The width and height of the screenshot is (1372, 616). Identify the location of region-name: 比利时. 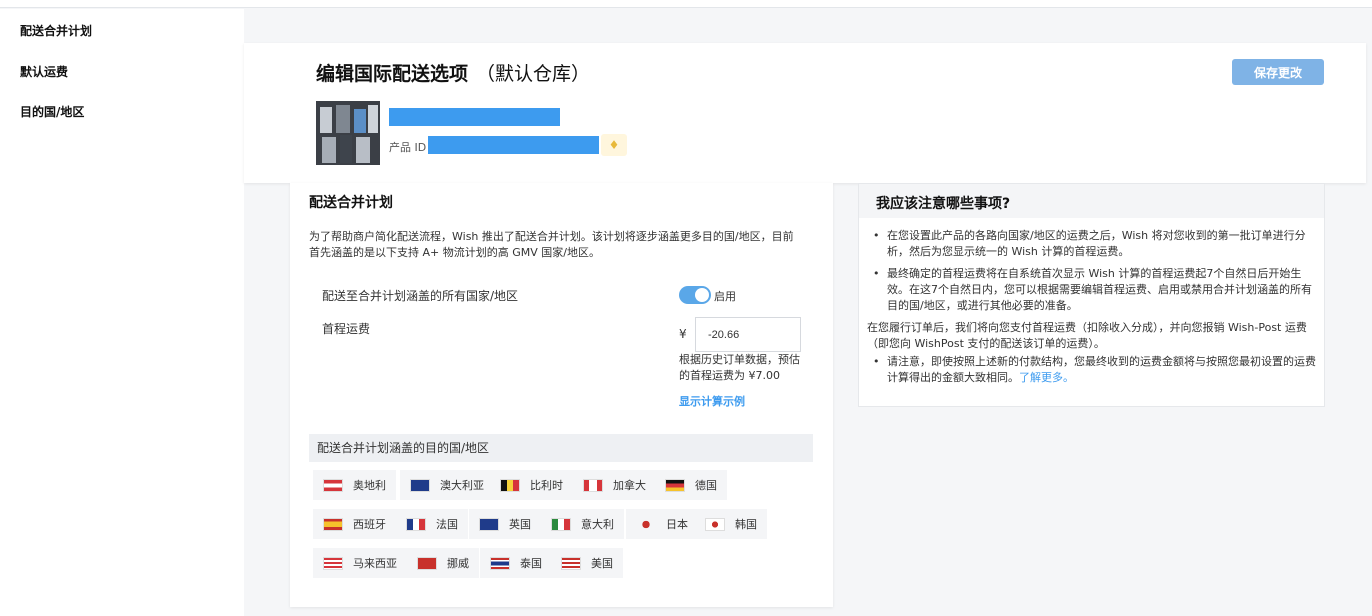
(546, 485).